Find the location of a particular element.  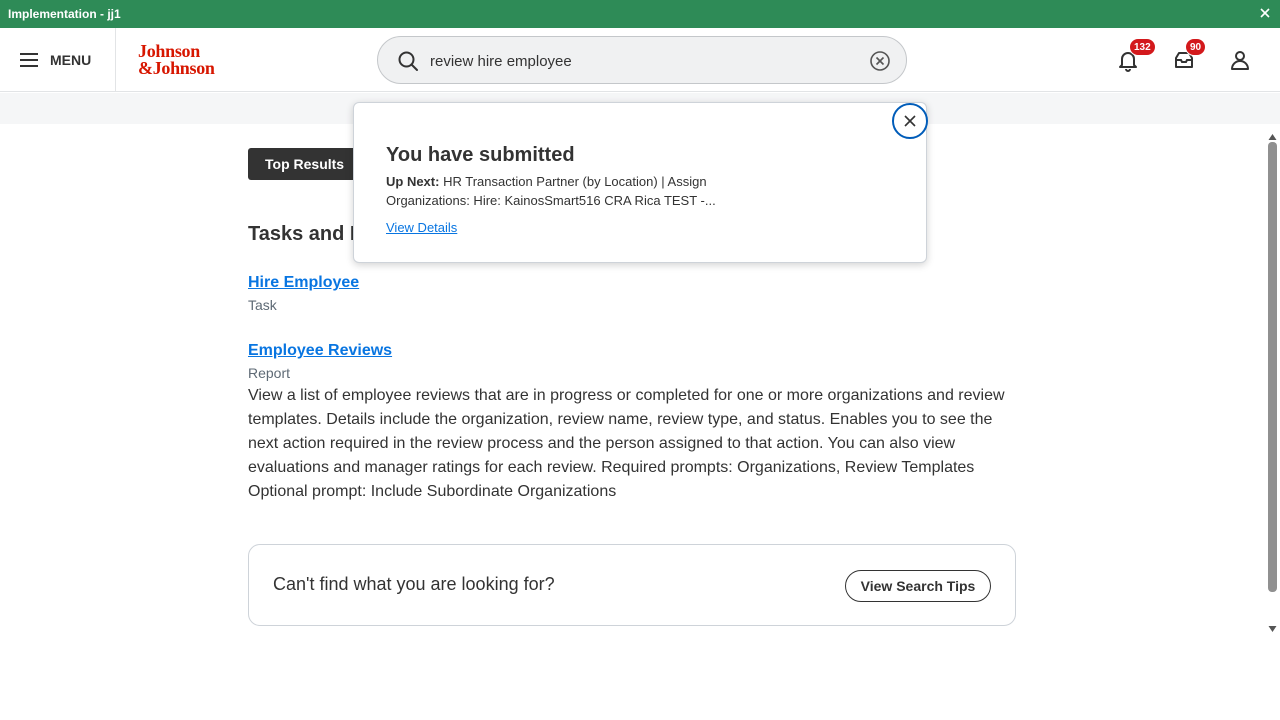

clear-search-icon is located at coordinates (880, 61).